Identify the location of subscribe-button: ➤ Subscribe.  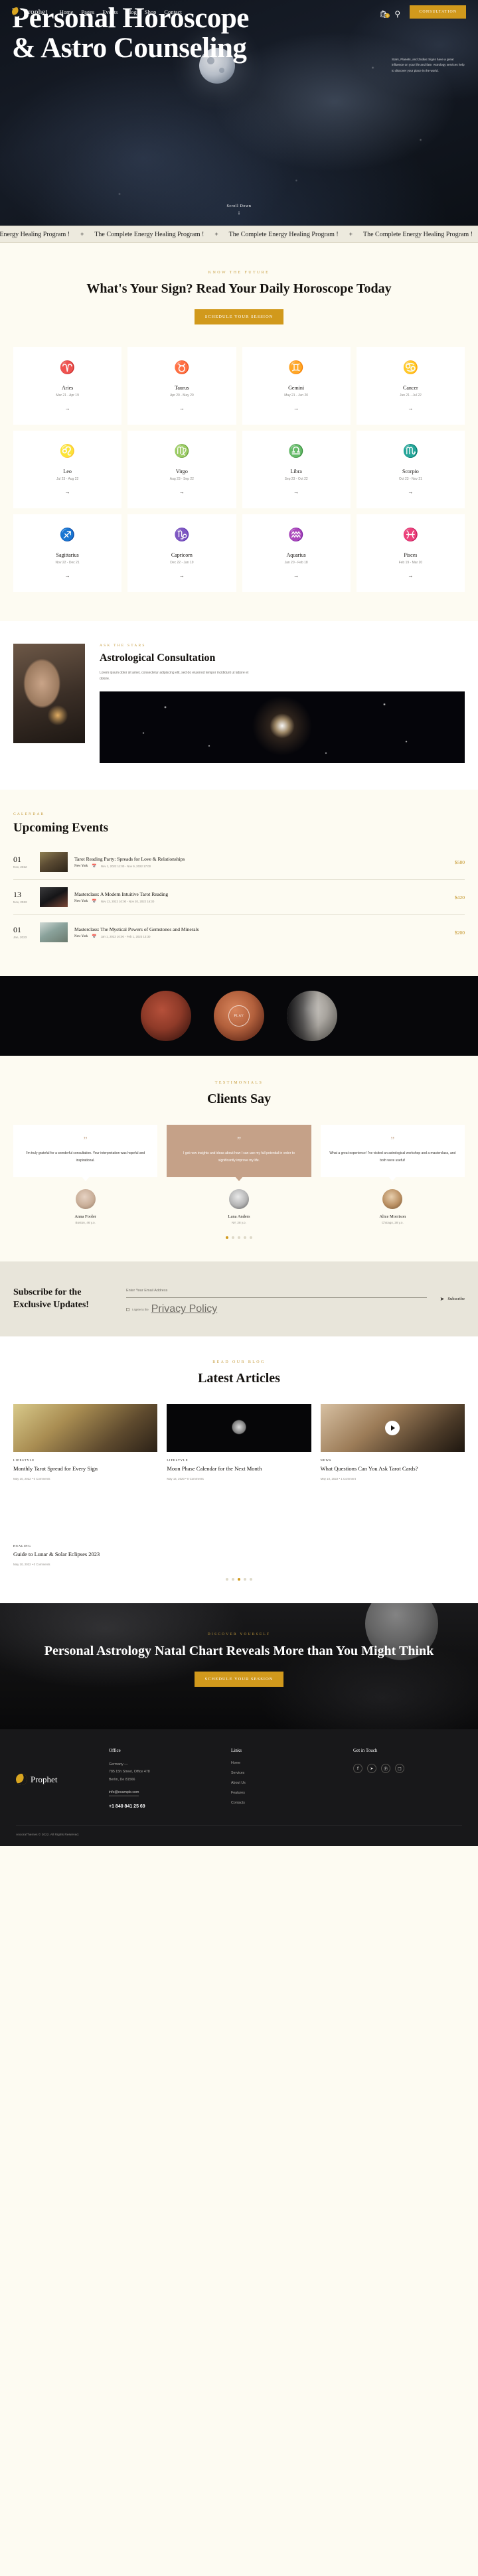
(452, 1299).